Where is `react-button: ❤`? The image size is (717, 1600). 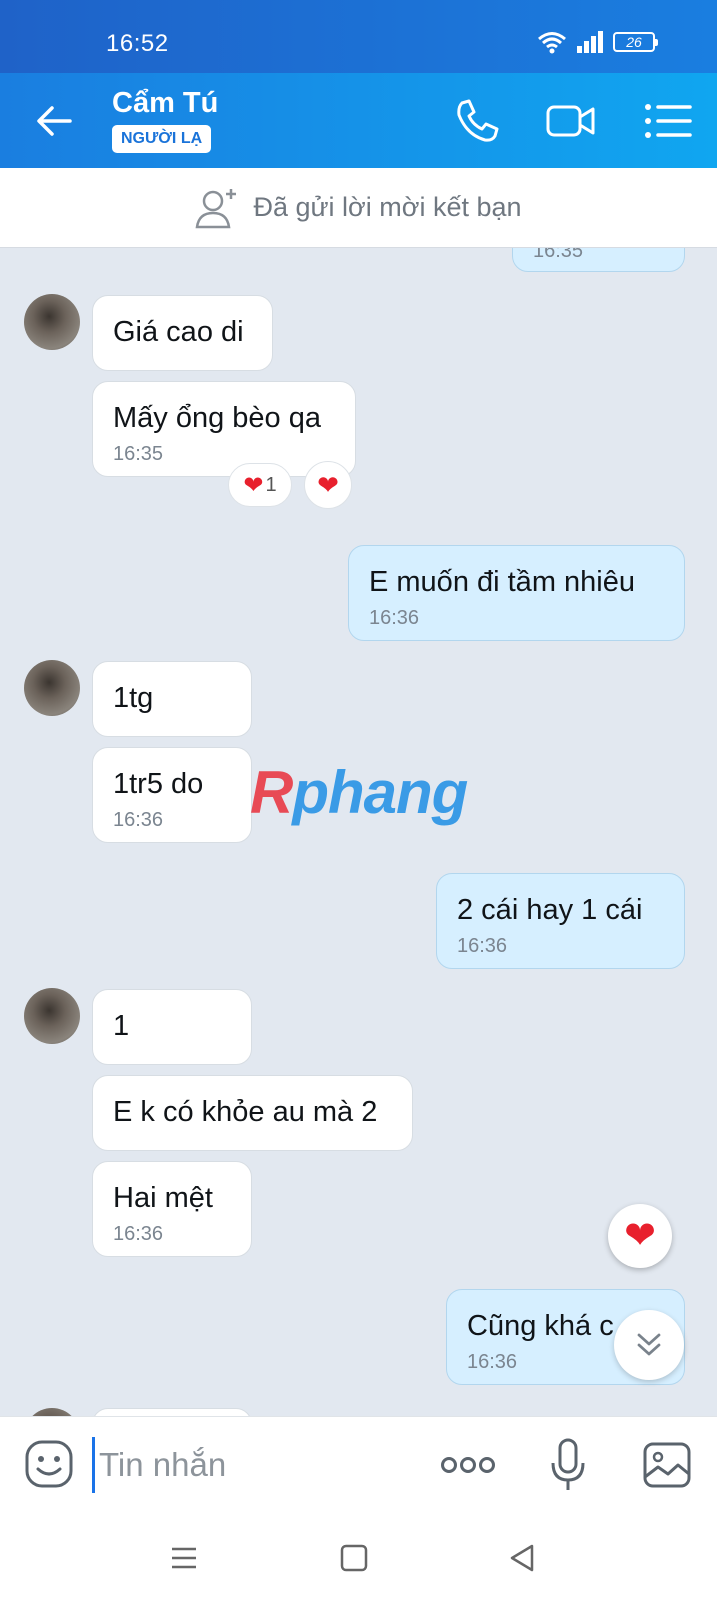
react-button: ❤ is located at coordinates (328, 485).